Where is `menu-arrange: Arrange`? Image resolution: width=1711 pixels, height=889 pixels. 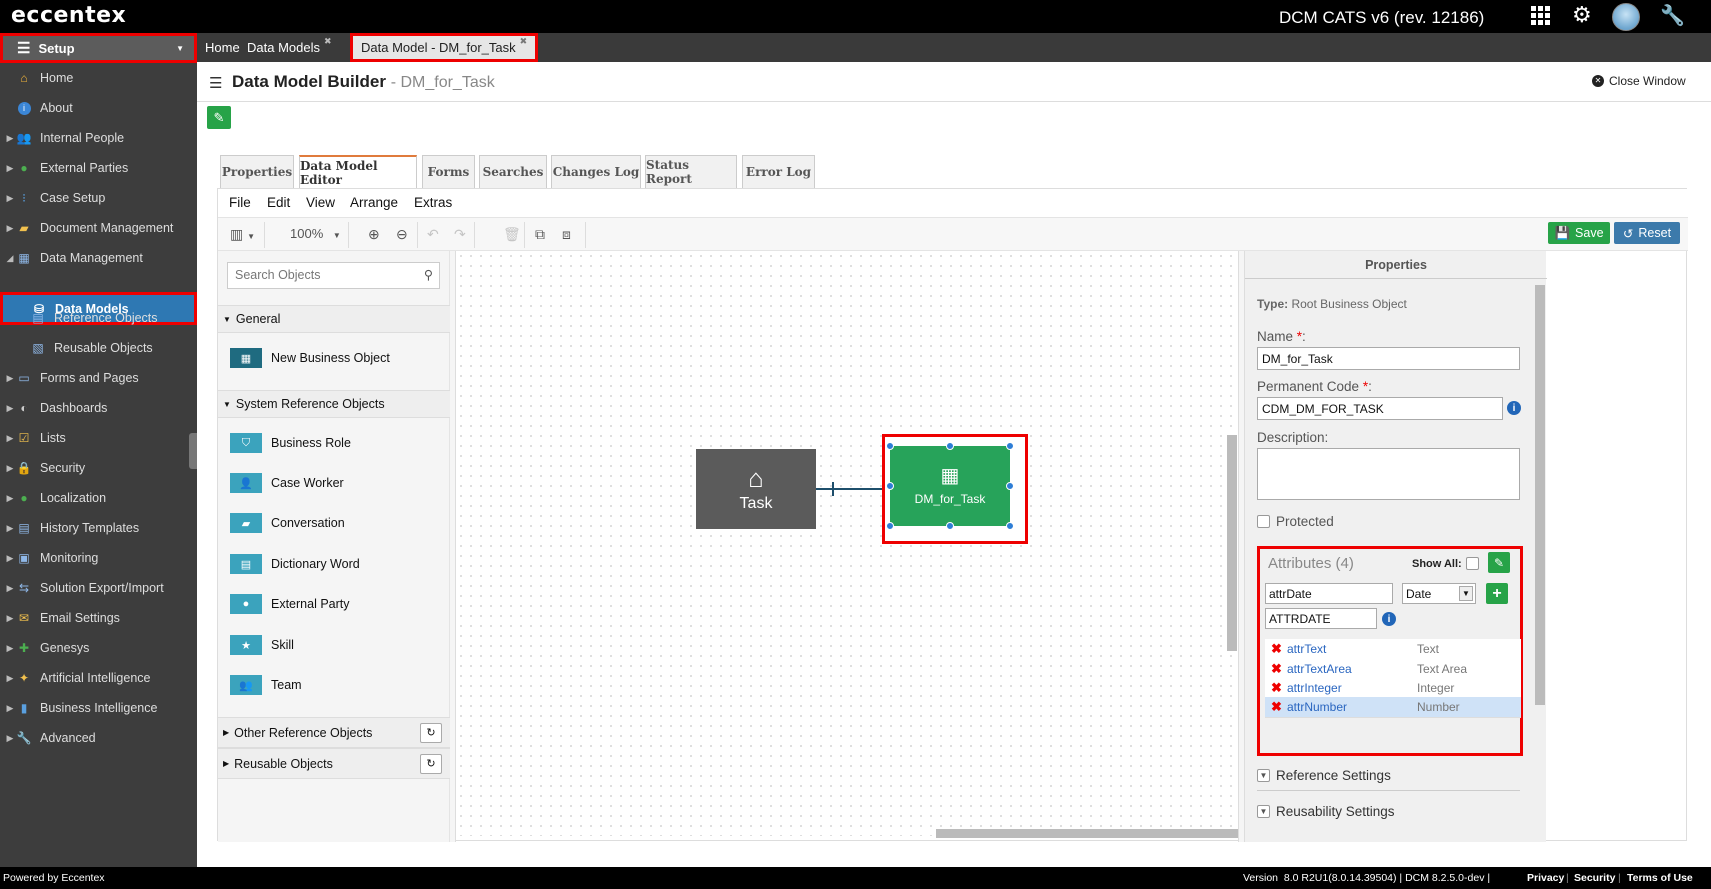 menu-arrange: Arrange is located at coordinates (374, 202).